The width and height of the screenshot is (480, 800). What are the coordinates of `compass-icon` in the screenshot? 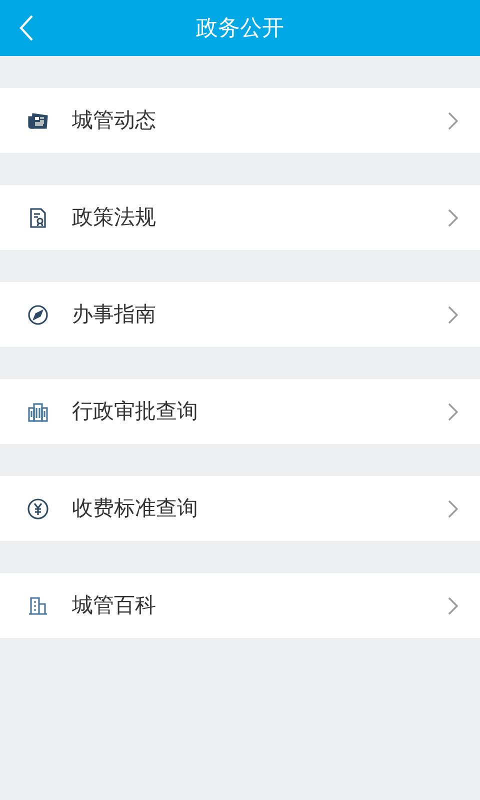 It's located at (38, 314).